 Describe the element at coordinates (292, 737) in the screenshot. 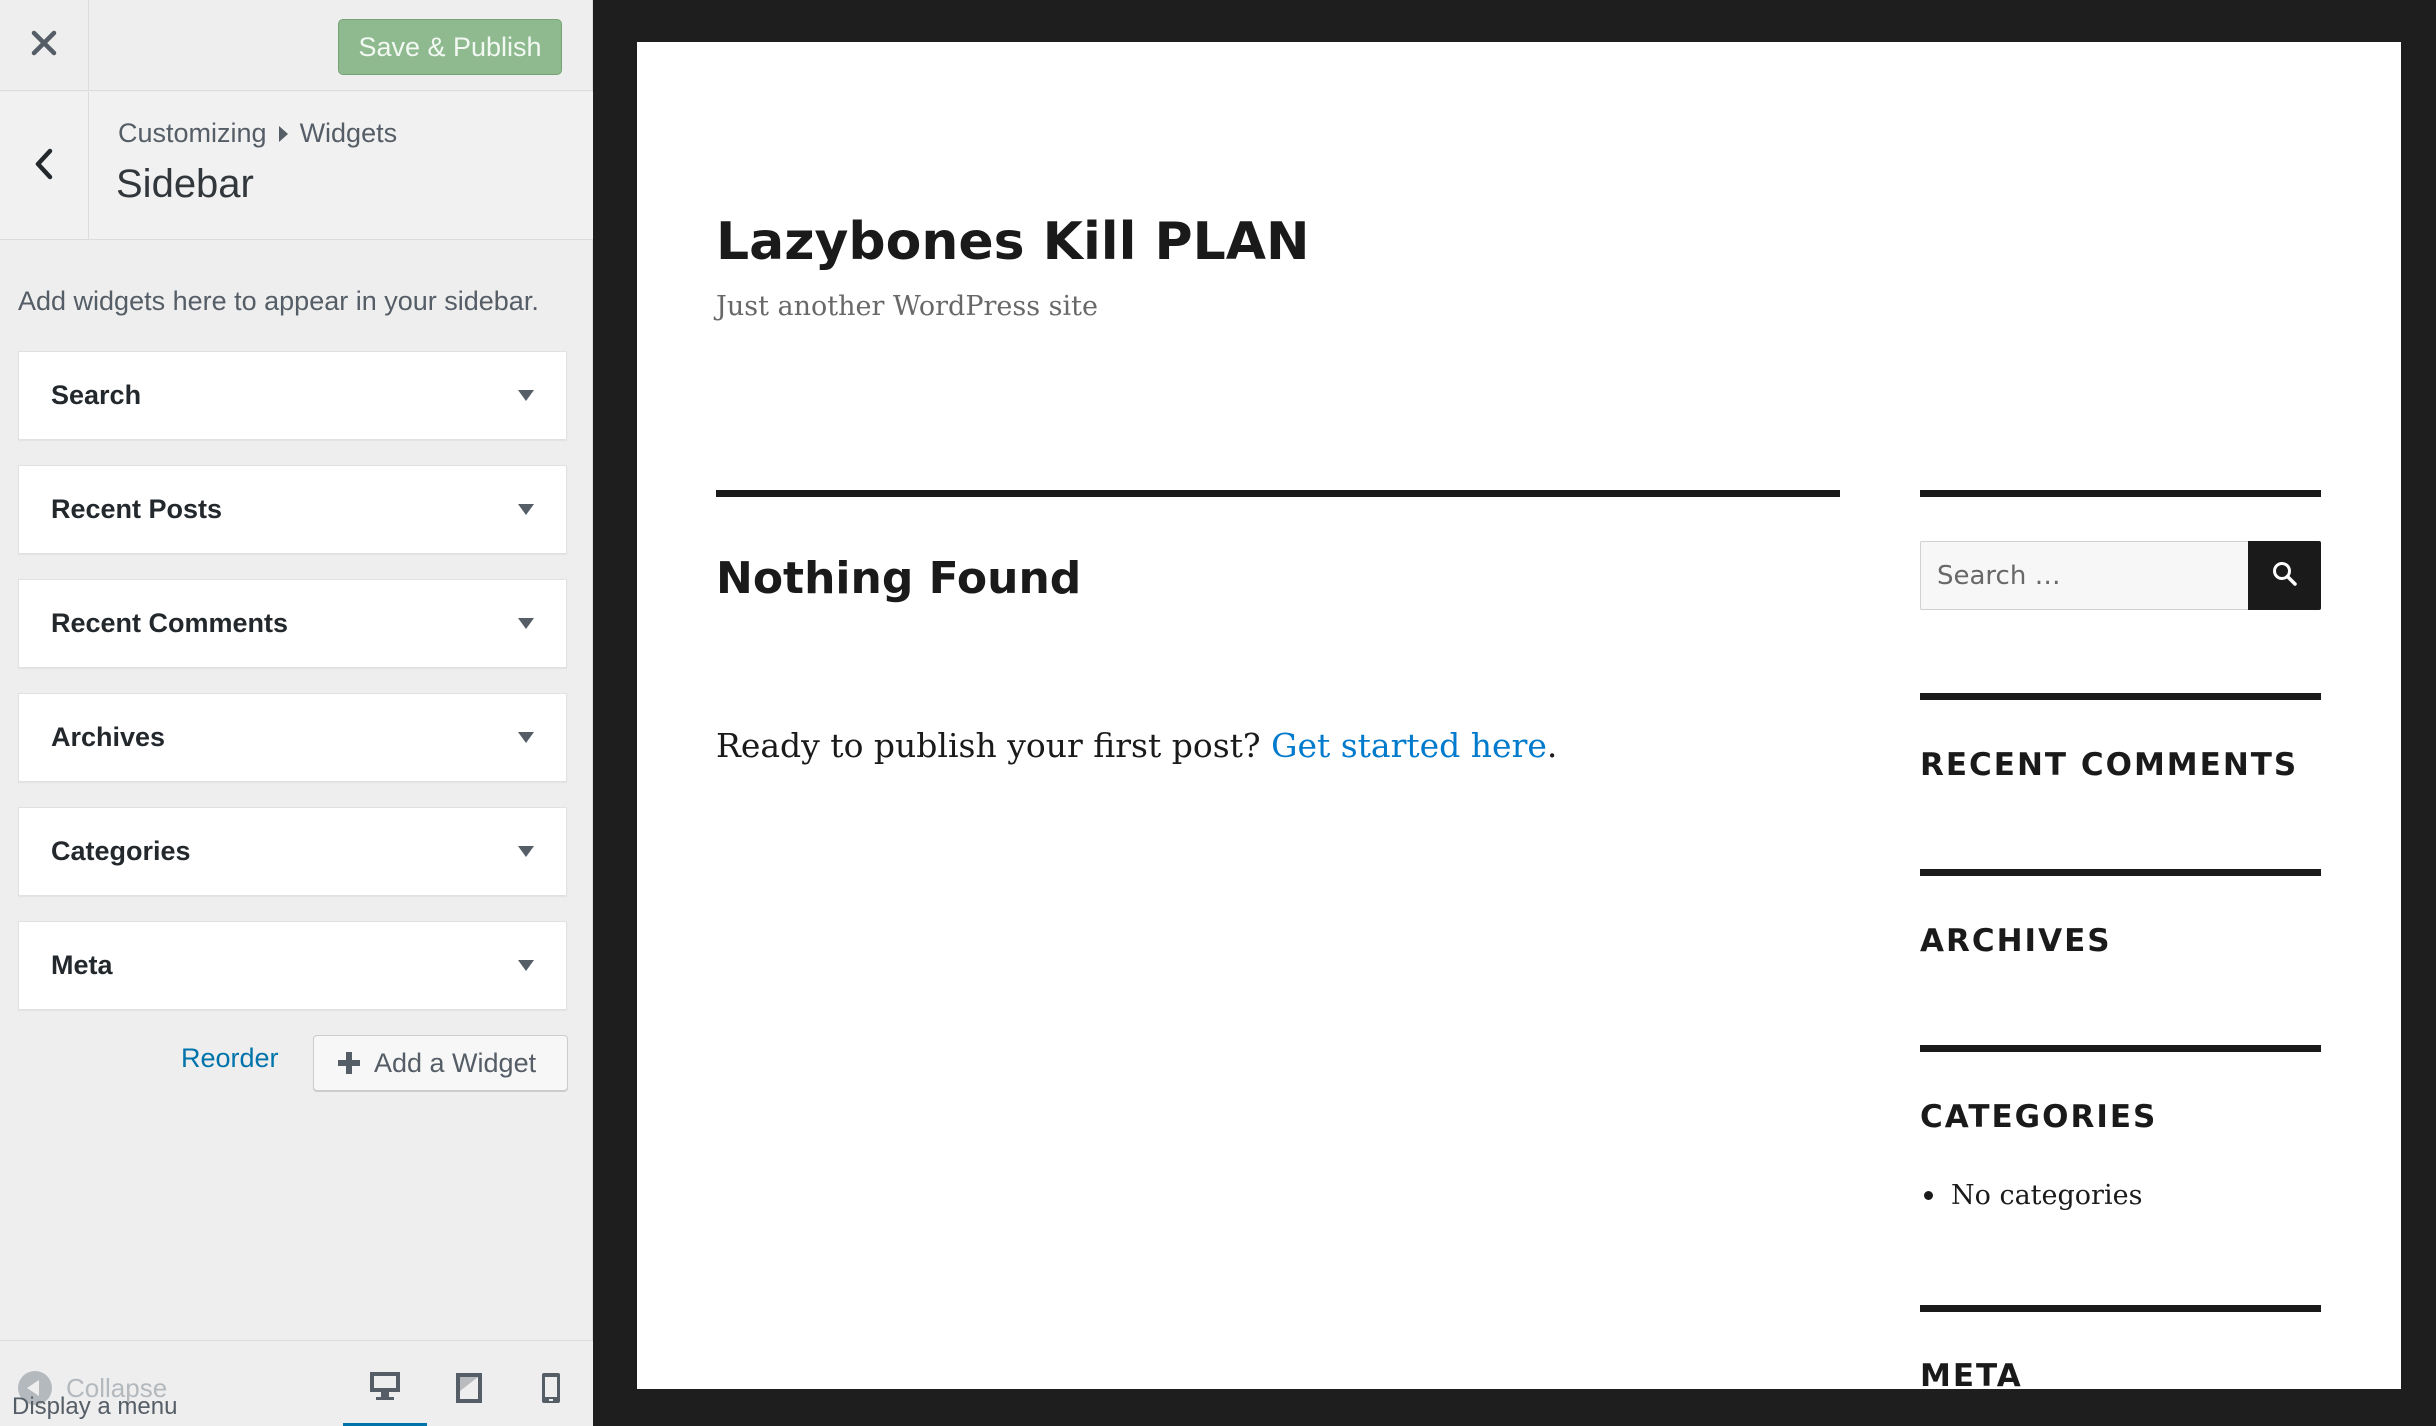

I see `widget-archives: Archives` at that location.